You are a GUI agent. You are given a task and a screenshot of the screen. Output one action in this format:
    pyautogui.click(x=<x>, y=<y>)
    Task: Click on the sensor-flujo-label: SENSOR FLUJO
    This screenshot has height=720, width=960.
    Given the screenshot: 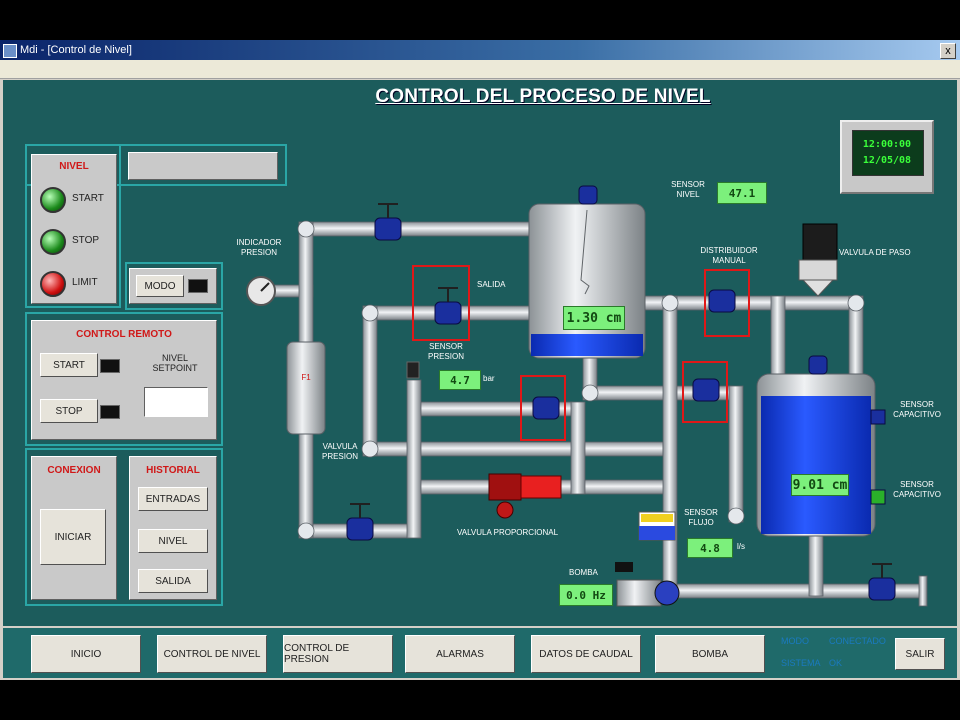 What is the action you would take?
    pyautogui.click(x=701, y=517)
    